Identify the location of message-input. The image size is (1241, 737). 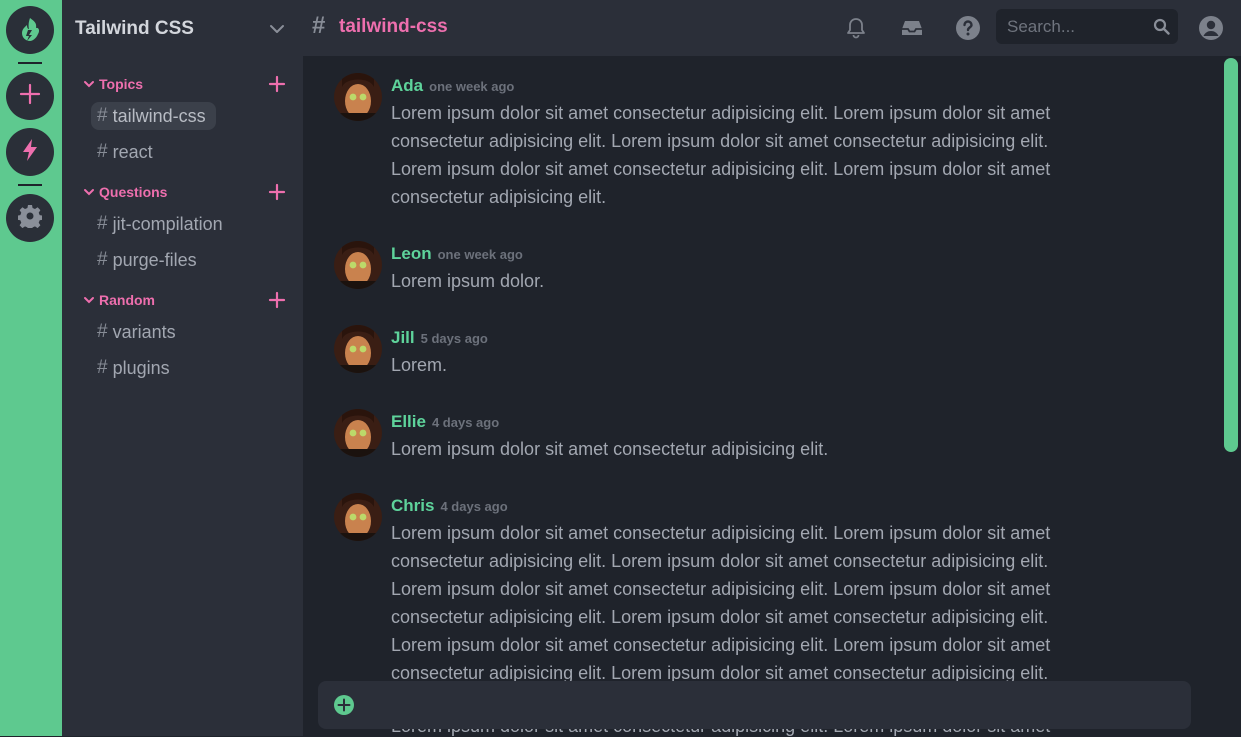
(775, 706).